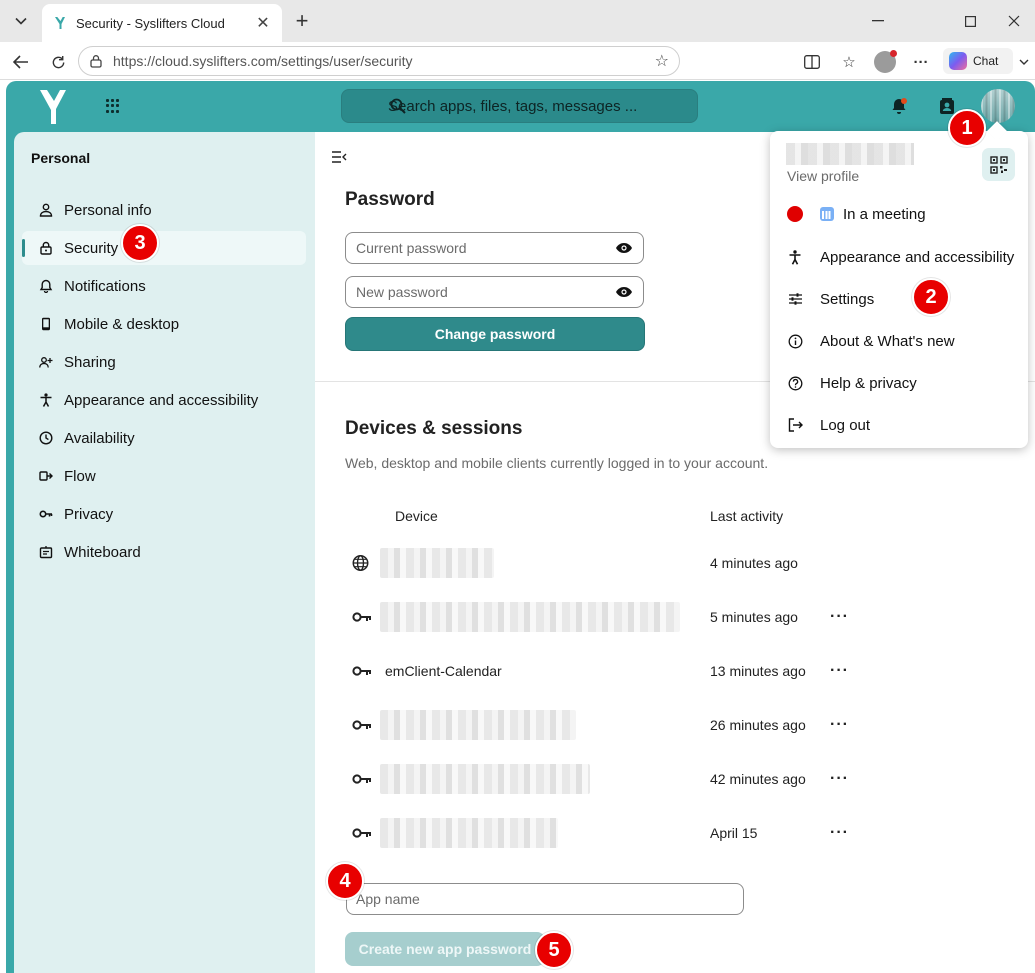 This screenshot has height=973, width=1035. Describe the element at coordinates (747, 516) in the screenshot. I see `column-header-last-activity: Last activity` at that location.